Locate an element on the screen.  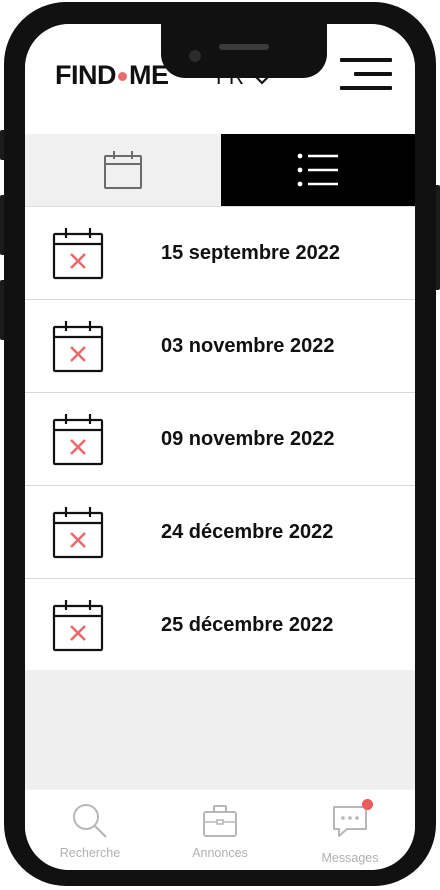
logo: FIND ME is located at coordinates (112, 75).